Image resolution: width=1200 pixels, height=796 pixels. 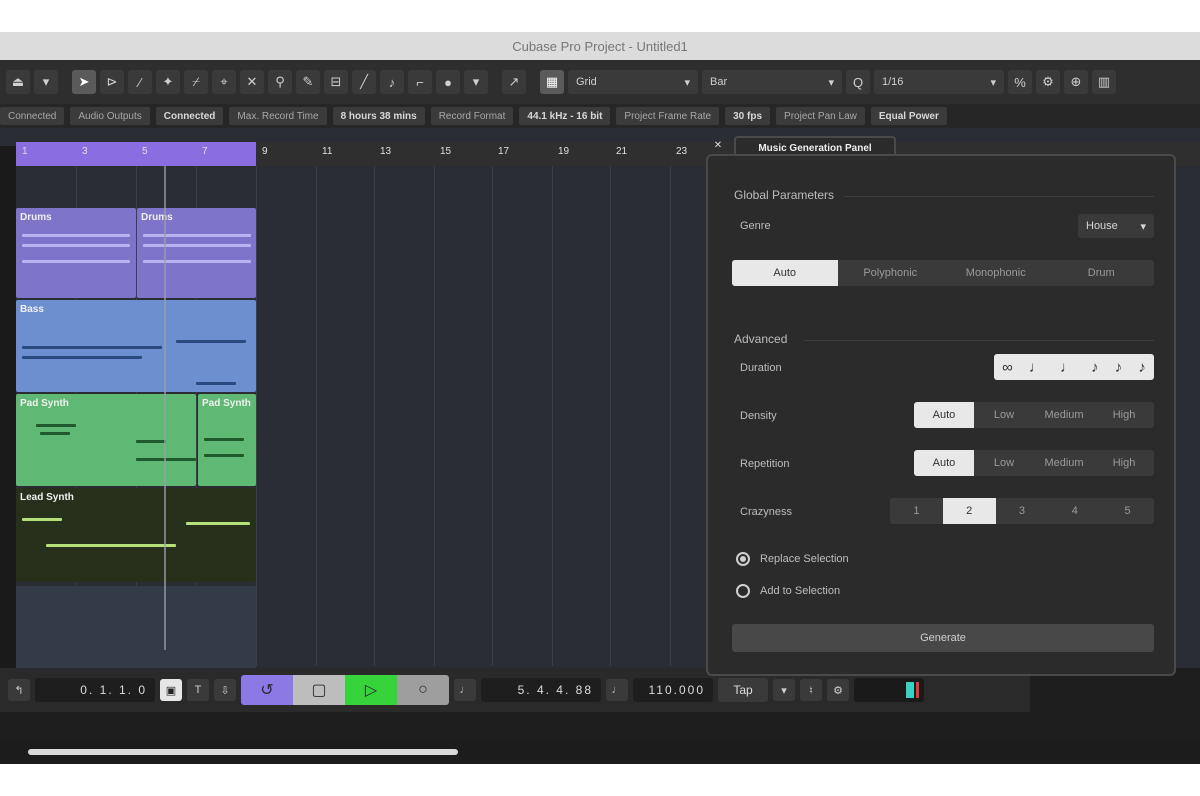 I want to click on close-icon: ✕, so click(x=718, y=145).